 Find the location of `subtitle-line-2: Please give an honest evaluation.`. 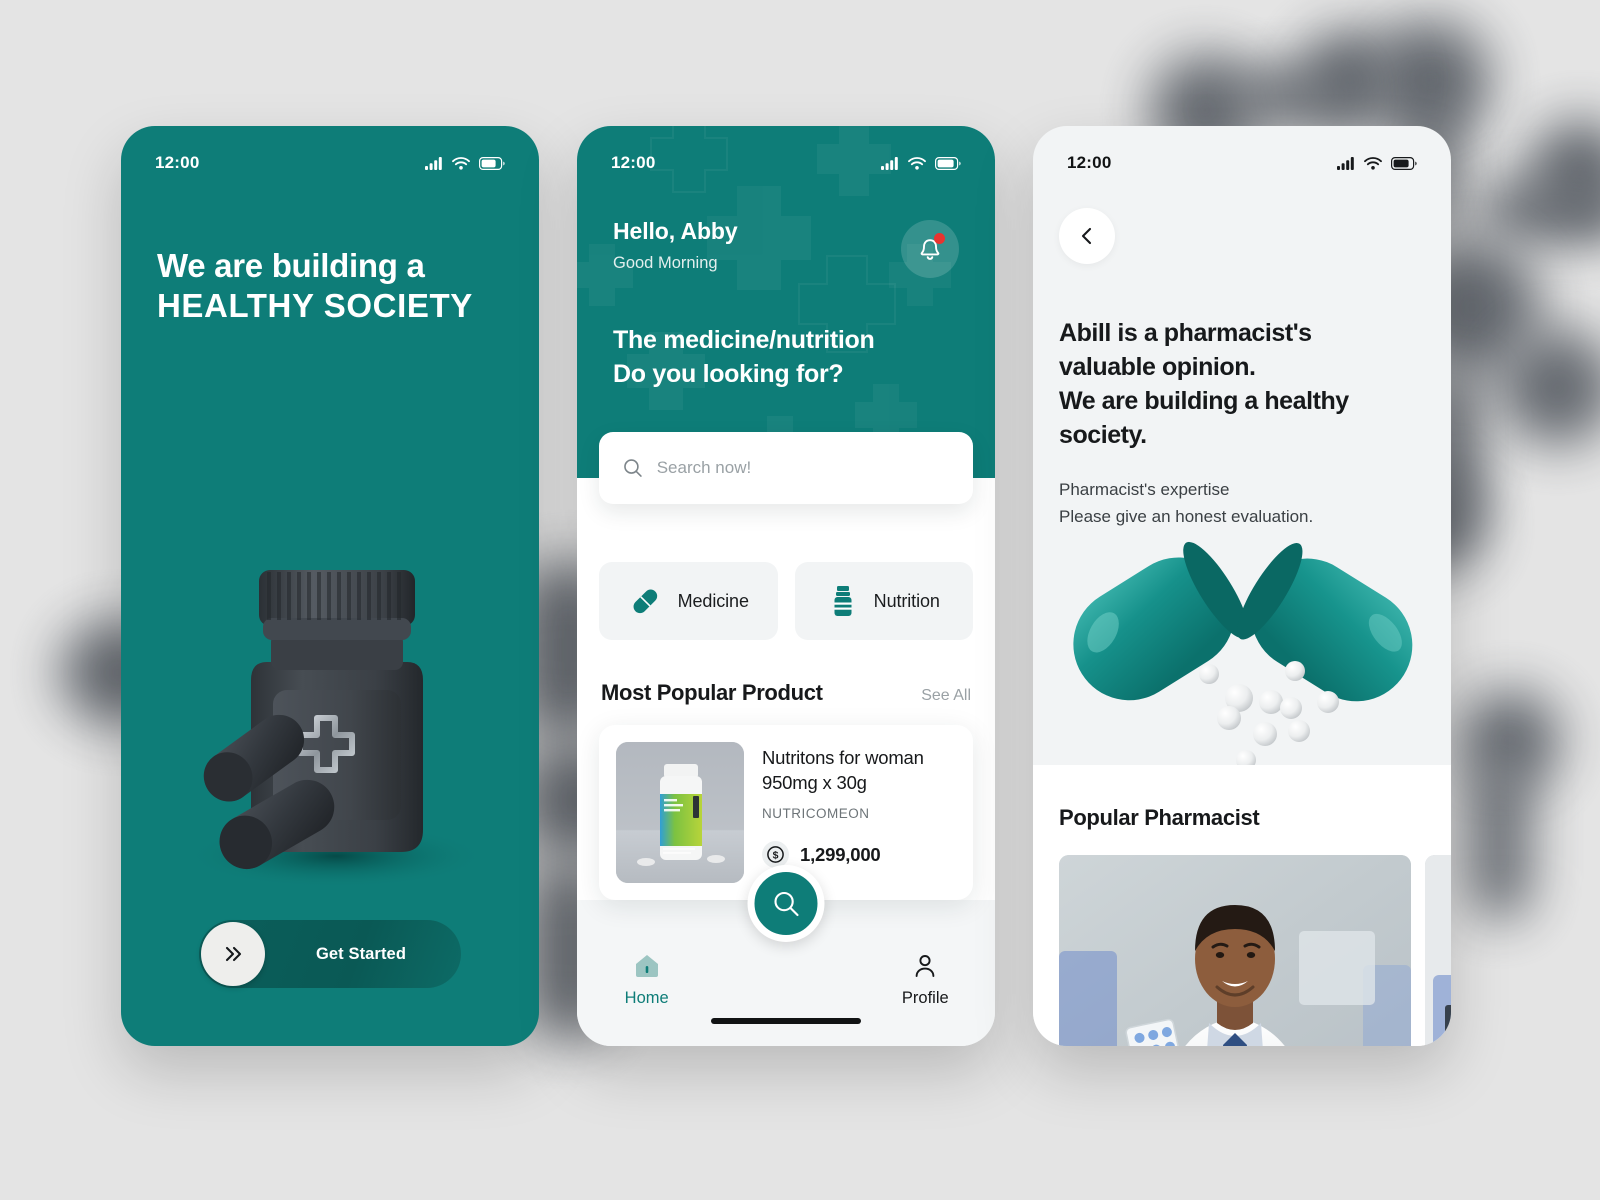

subtitle-line-2: Please give an honest evaluation. is located at coordinates (1186, 517).